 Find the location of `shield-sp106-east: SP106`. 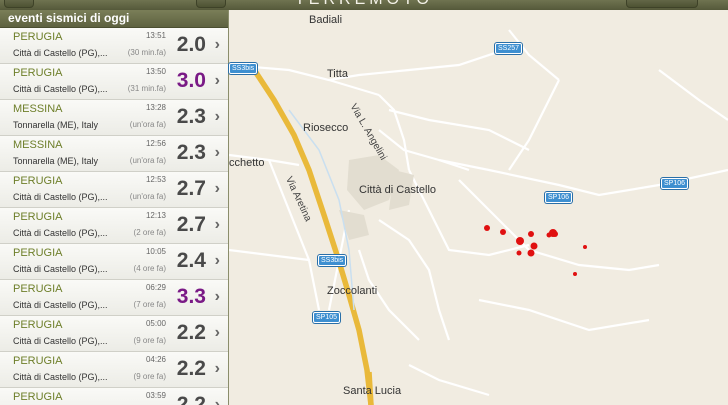

shield-sp106-east: SP106 is located at coordinates (675, 183).